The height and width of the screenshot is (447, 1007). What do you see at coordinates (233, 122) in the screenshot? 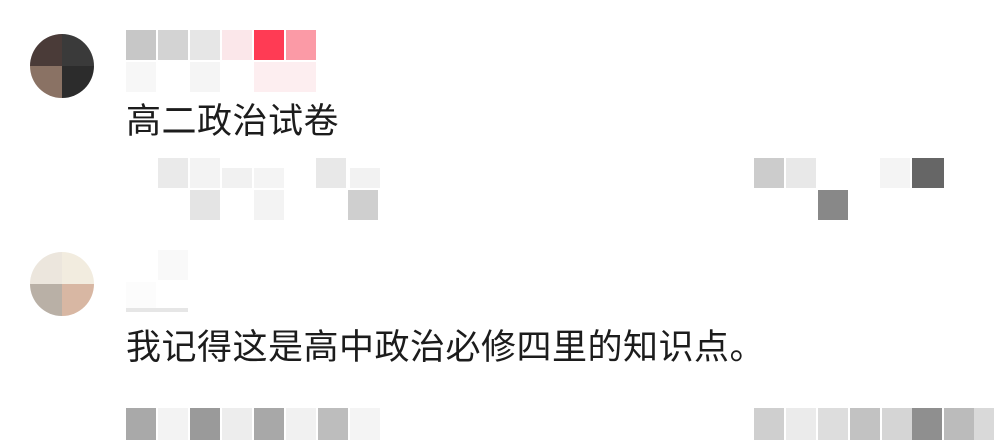
I see `comment-text: 高二政治试卷` at bounding box center [233, 122].